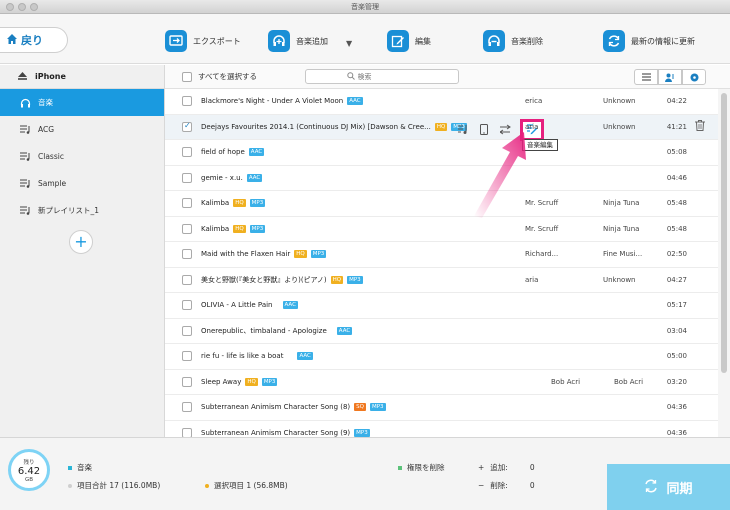 Image resolution: width=730 pixels, height=510 pixels. Describe the element at coordinates (228, 76) in the screenshot. I see `select-all-label: すべてを選択する` at that location.